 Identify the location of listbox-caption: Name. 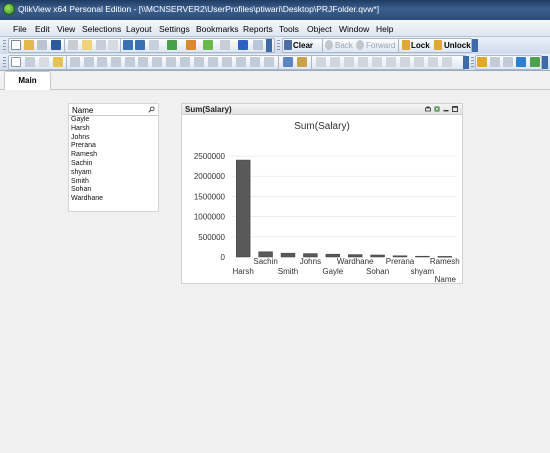
(113, 110).